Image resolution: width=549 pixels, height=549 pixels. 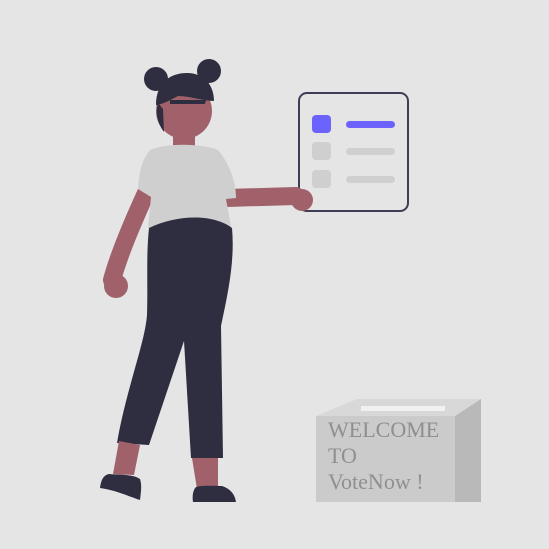 What do you see at coordinates (342, 455) in the screenshot?
I see `box-label-line-2: TO` at bounding box center [342, 455].